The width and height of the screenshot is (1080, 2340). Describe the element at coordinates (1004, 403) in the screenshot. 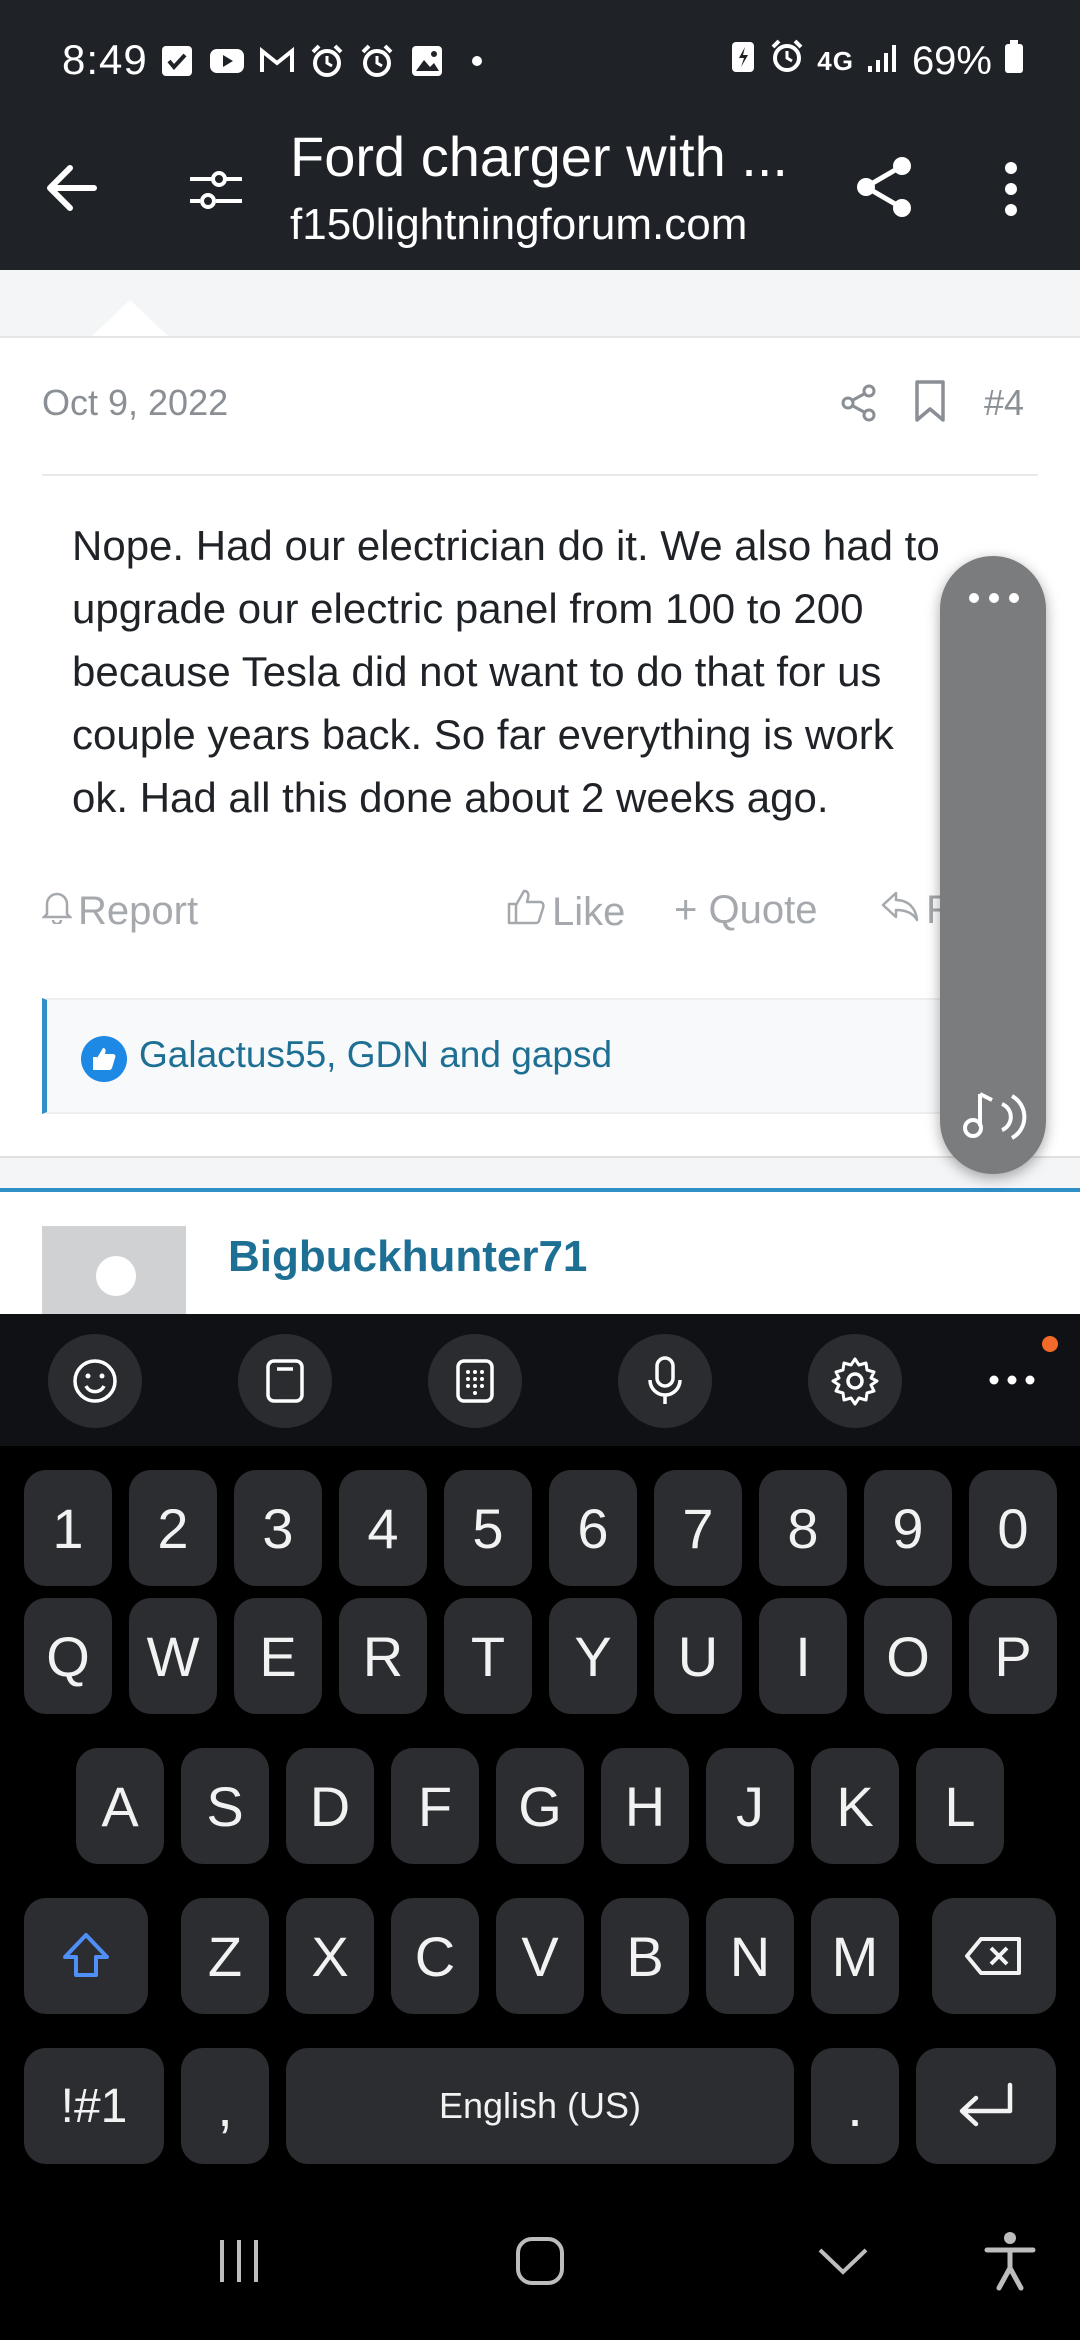

I see `post-number: #4` at that location.